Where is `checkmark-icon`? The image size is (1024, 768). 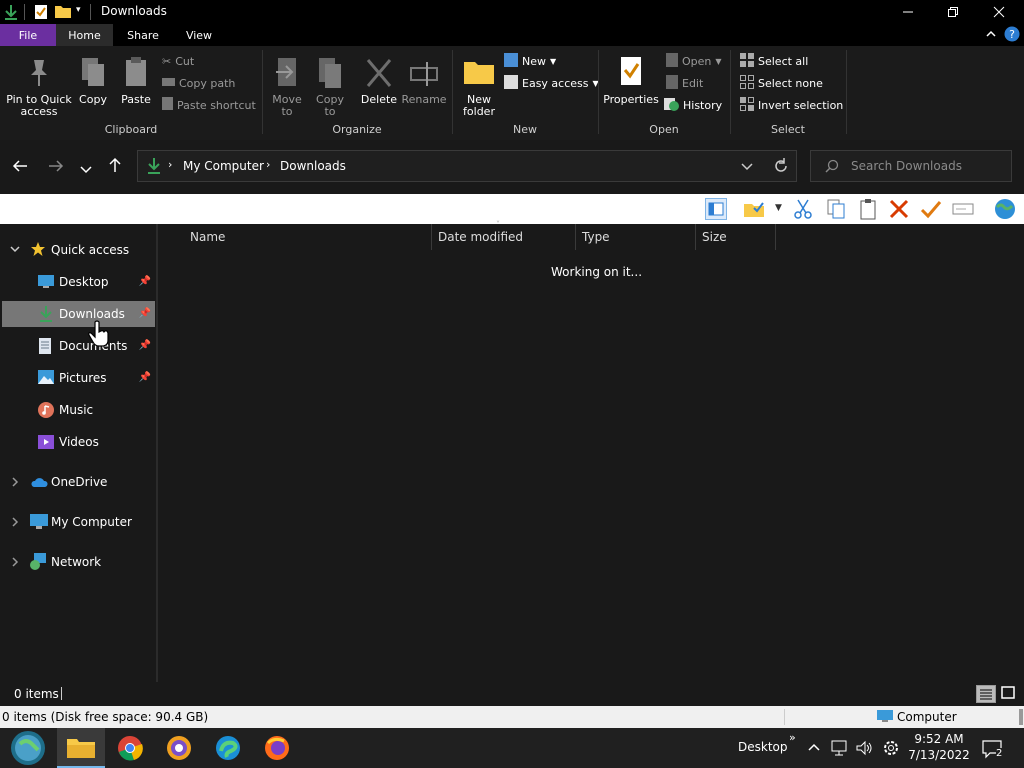
checkmark-icon is located at coordinates (931, 209).